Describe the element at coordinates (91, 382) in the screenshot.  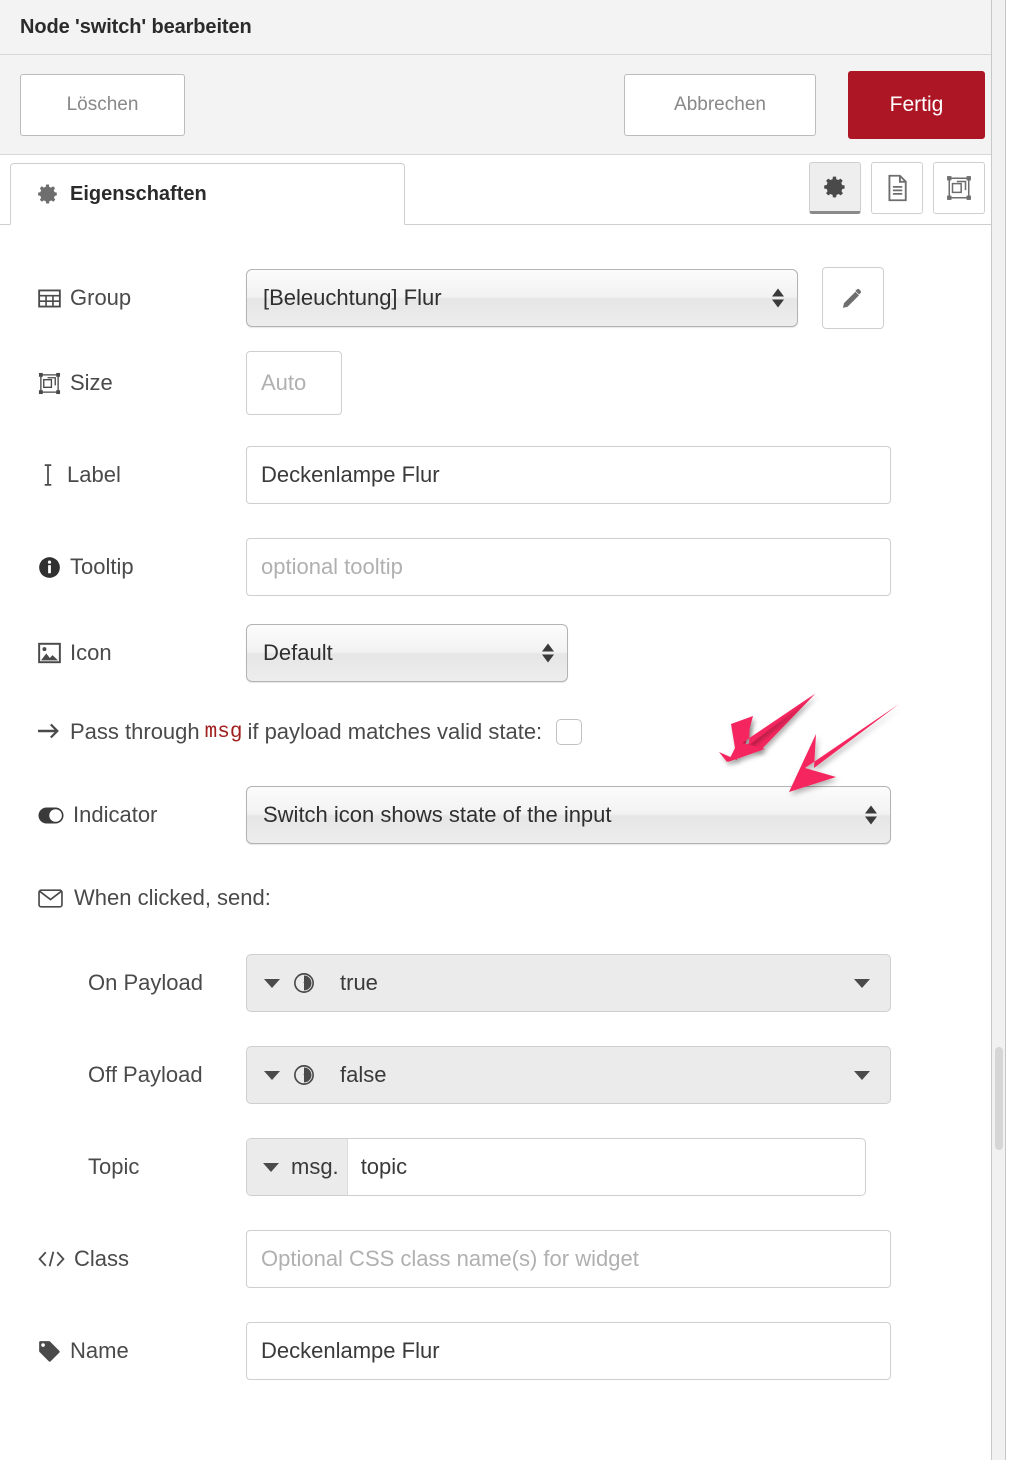
I see `size-label-text: Size` at that location.